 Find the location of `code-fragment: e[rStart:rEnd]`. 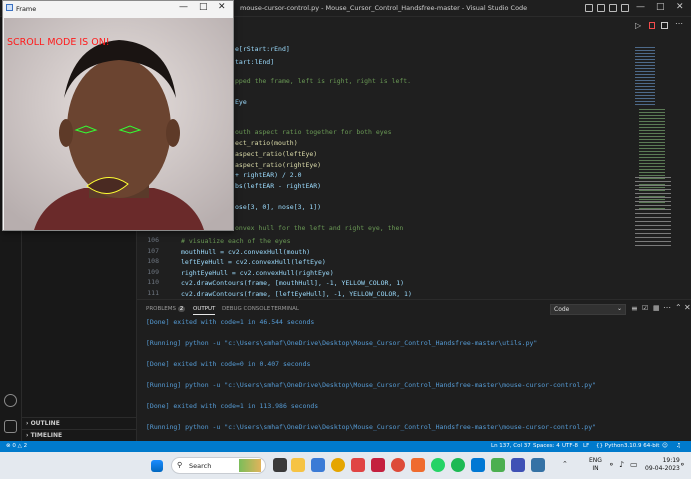

code-fragment: e[rStart:rEnd] is located at coordinates (262, 49).